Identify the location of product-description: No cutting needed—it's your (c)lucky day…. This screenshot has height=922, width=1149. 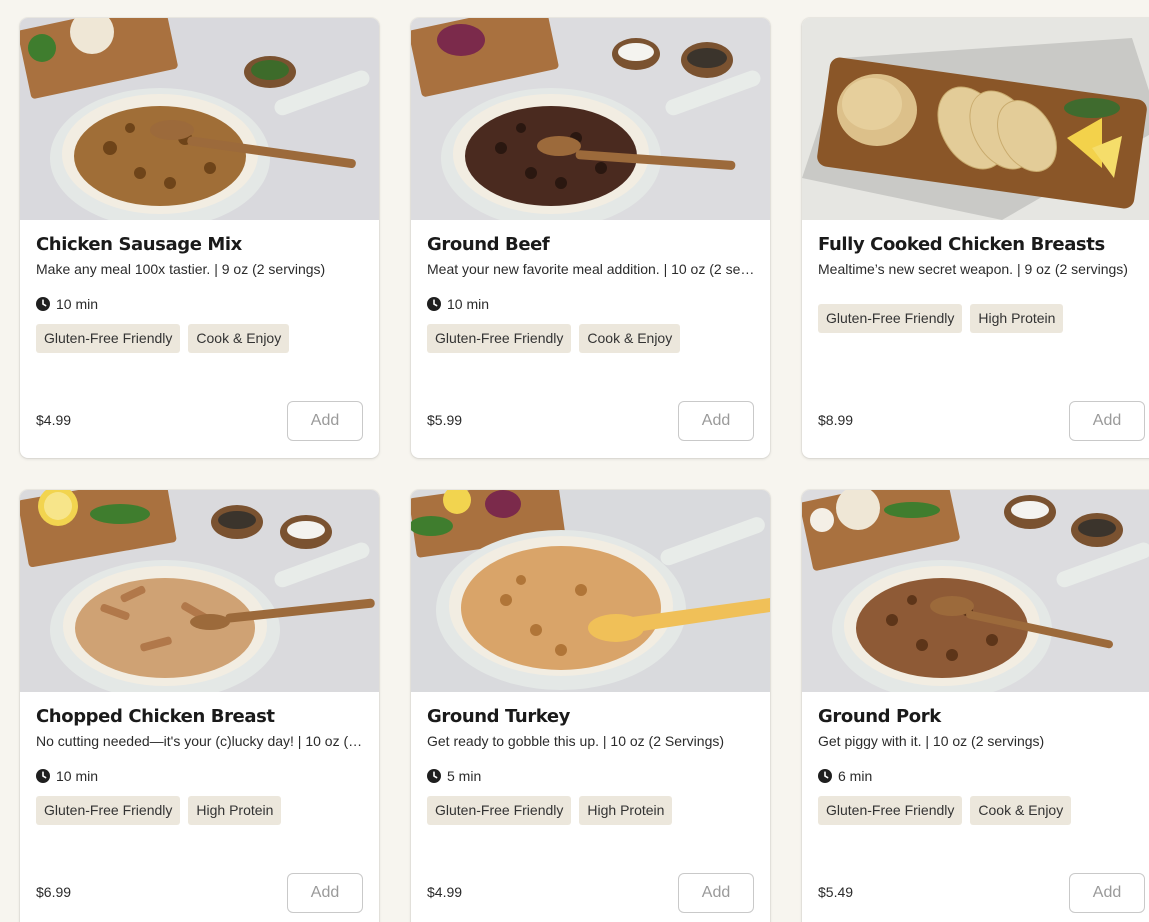
(199, 741).